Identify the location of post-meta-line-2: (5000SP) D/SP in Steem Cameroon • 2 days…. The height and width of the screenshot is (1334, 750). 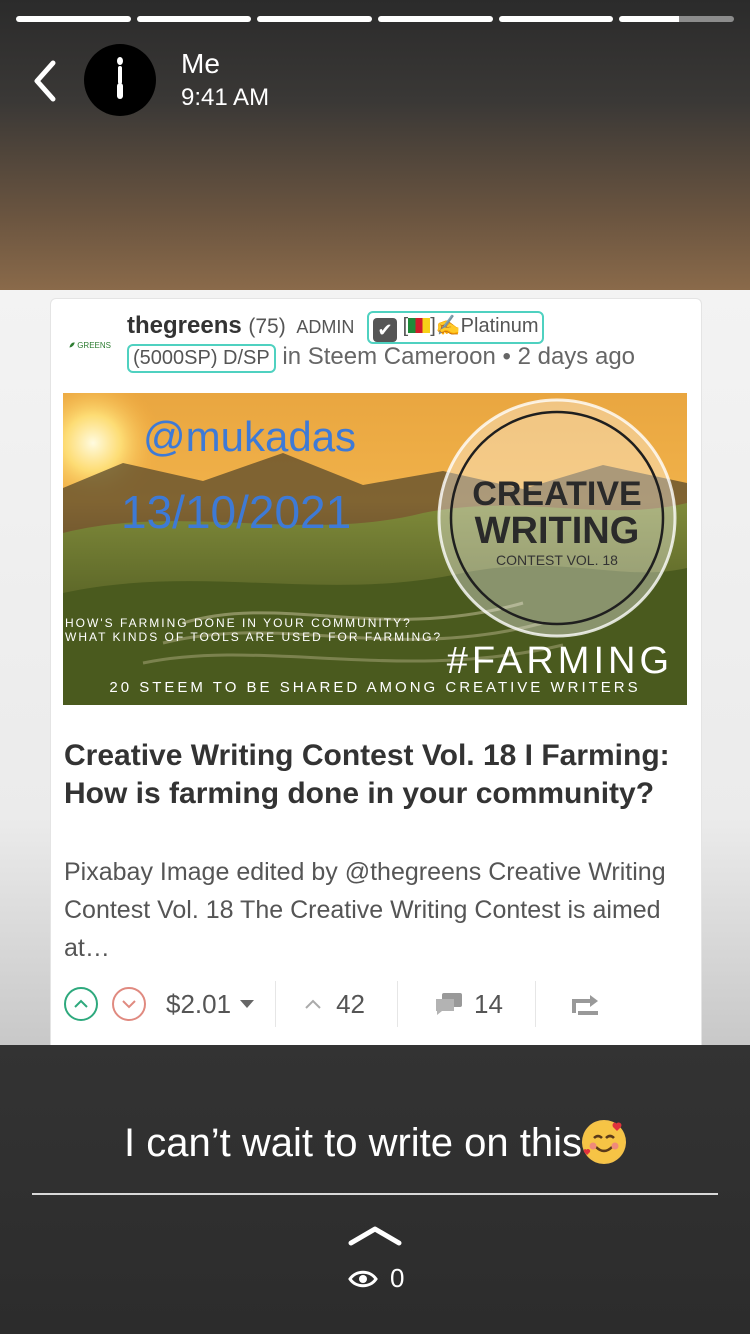
(381, 358).